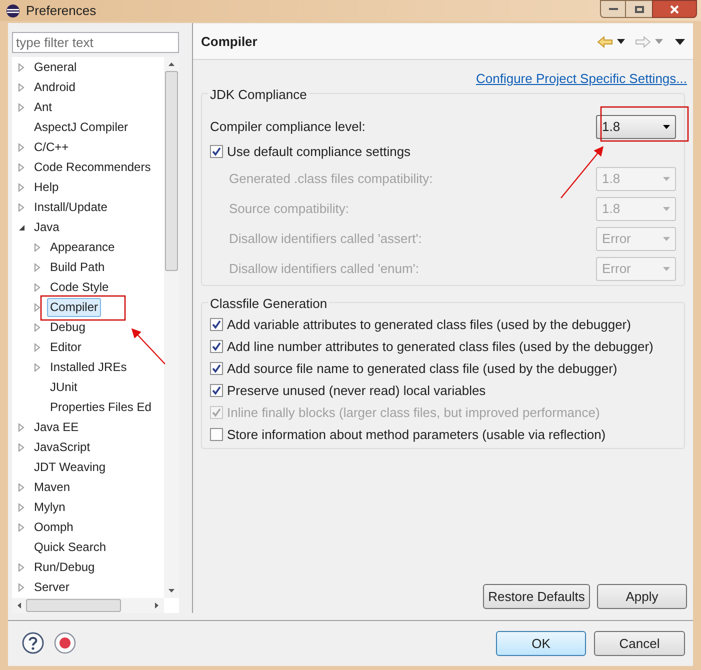 The width and height of the screenshot is (701, 670). What do you see at coordinates (70, 207) in the screenshot?
I see `tree-item: Install/Update` at bounding box center [70, 207].